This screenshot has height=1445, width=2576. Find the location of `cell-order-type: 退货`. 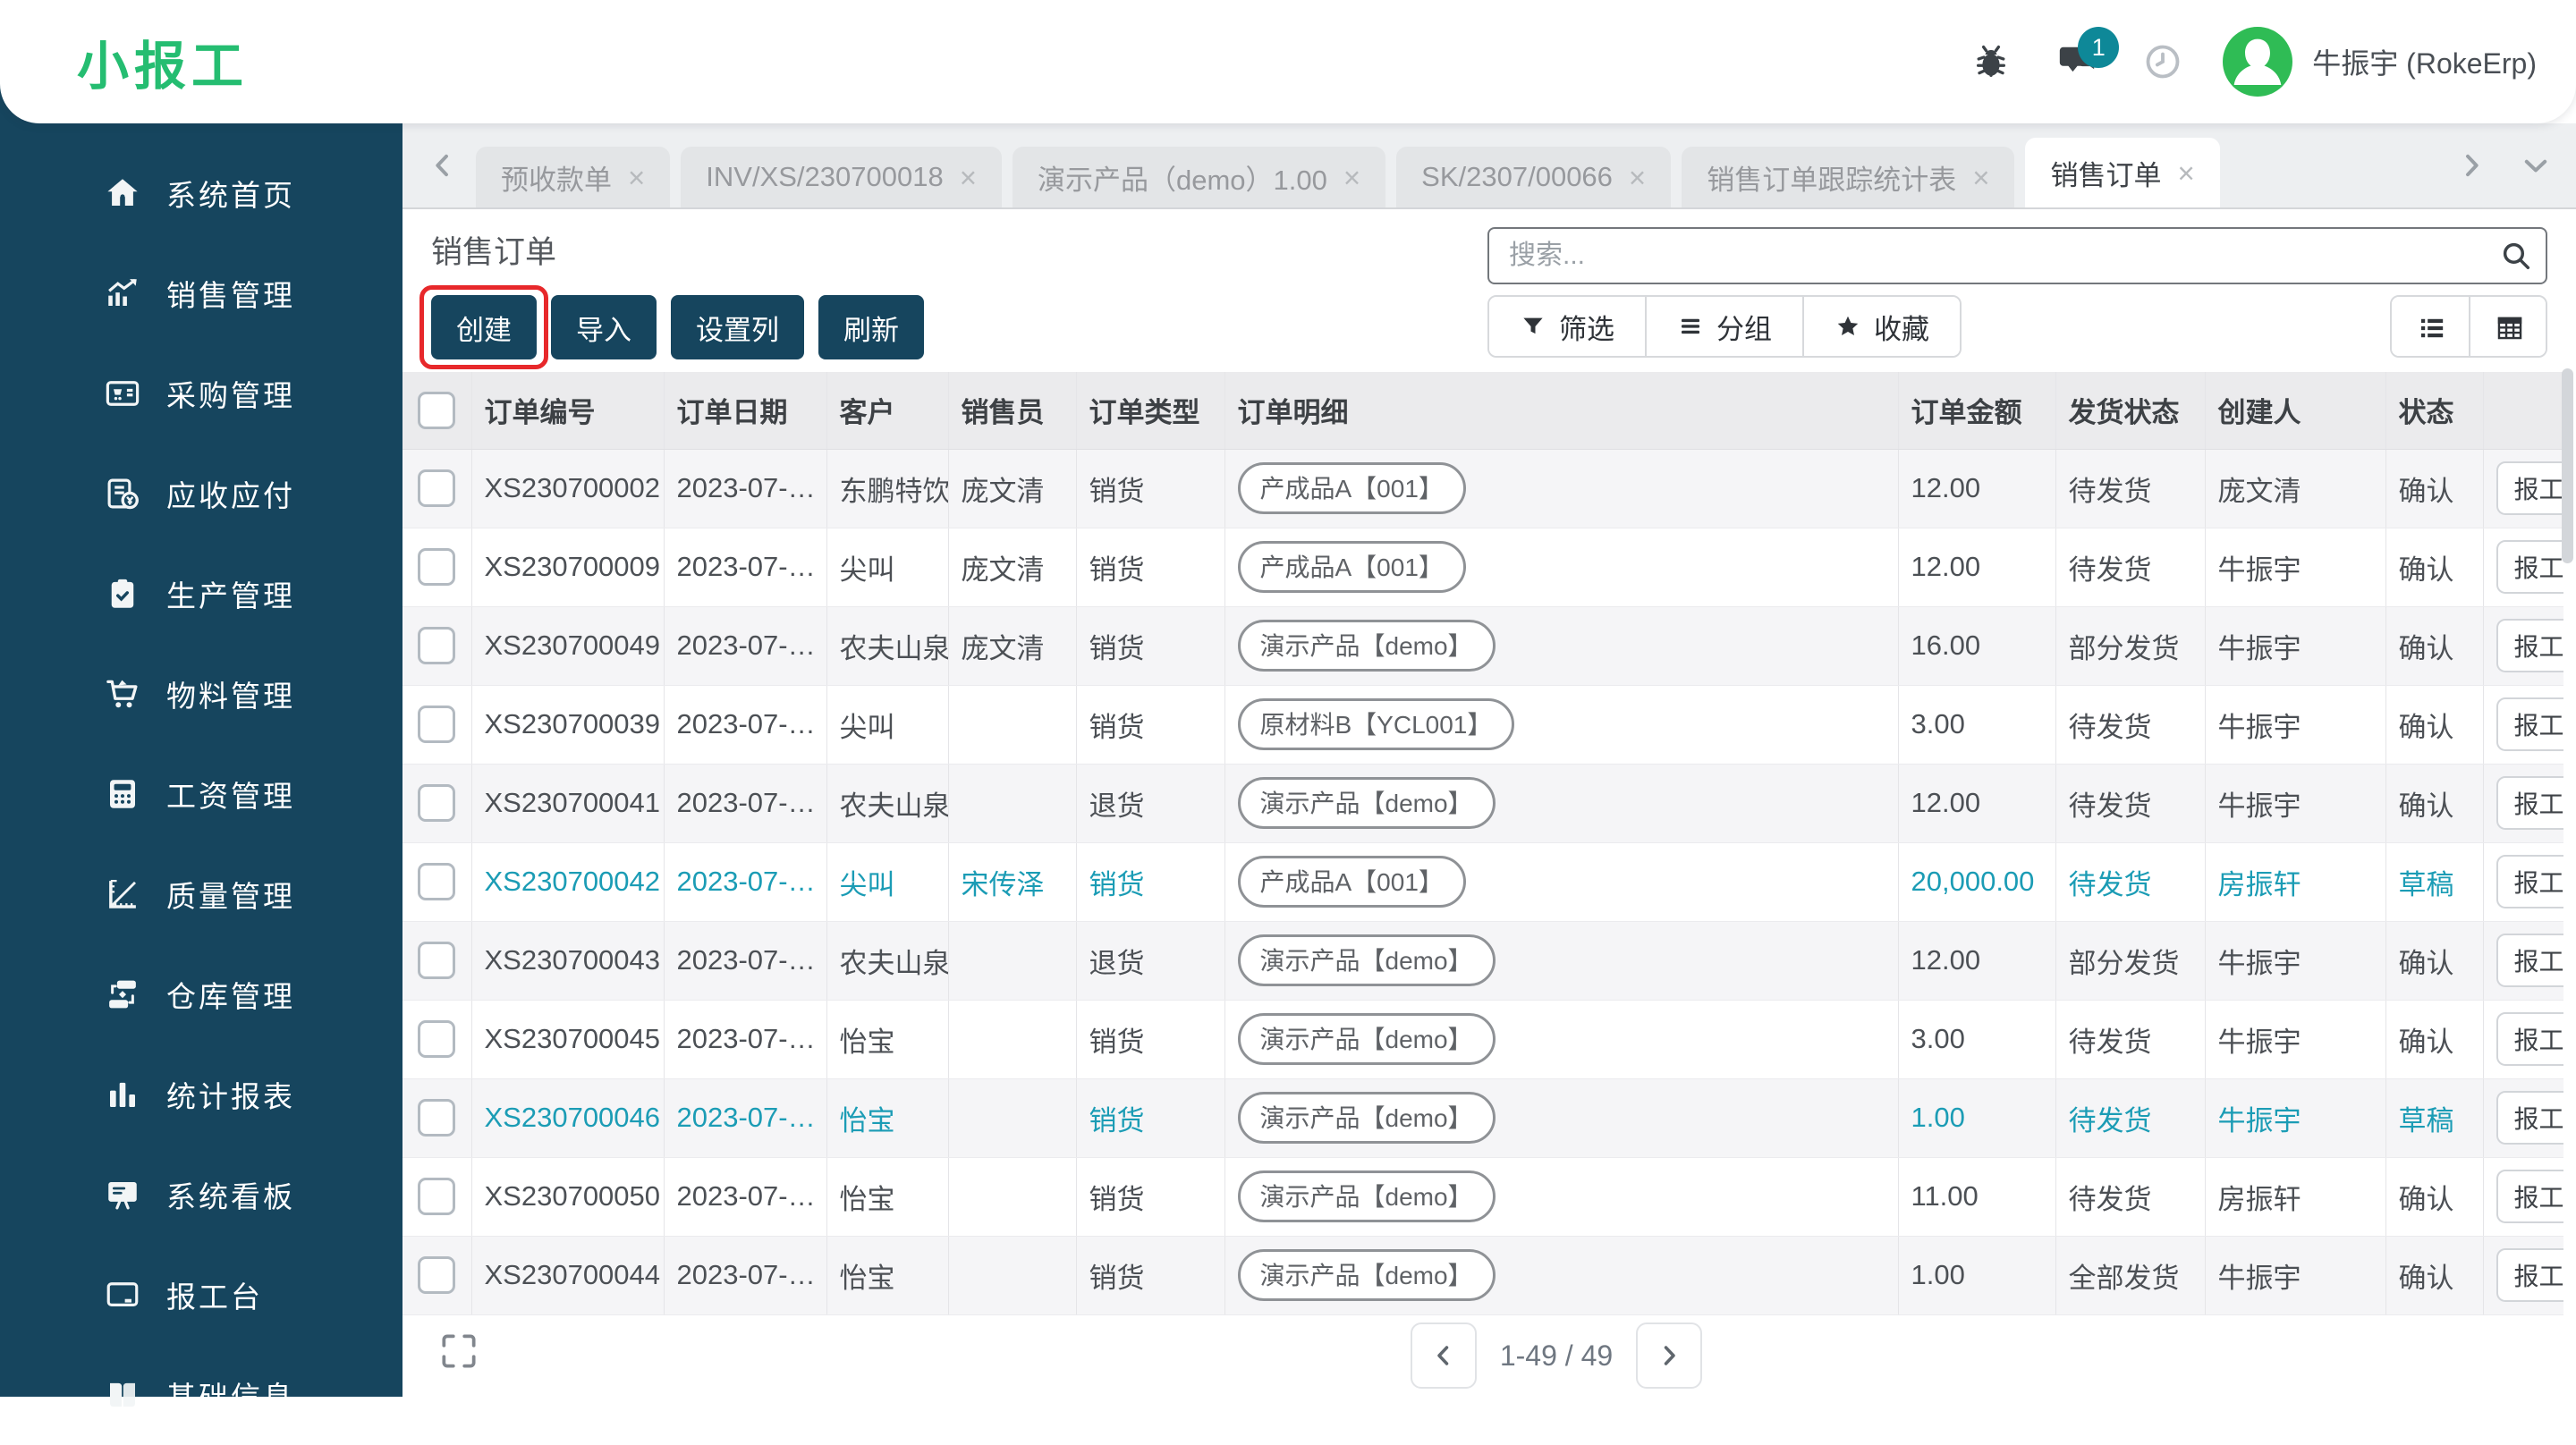

cell-order-type: 退货 is located at coordinates (1150, 803).